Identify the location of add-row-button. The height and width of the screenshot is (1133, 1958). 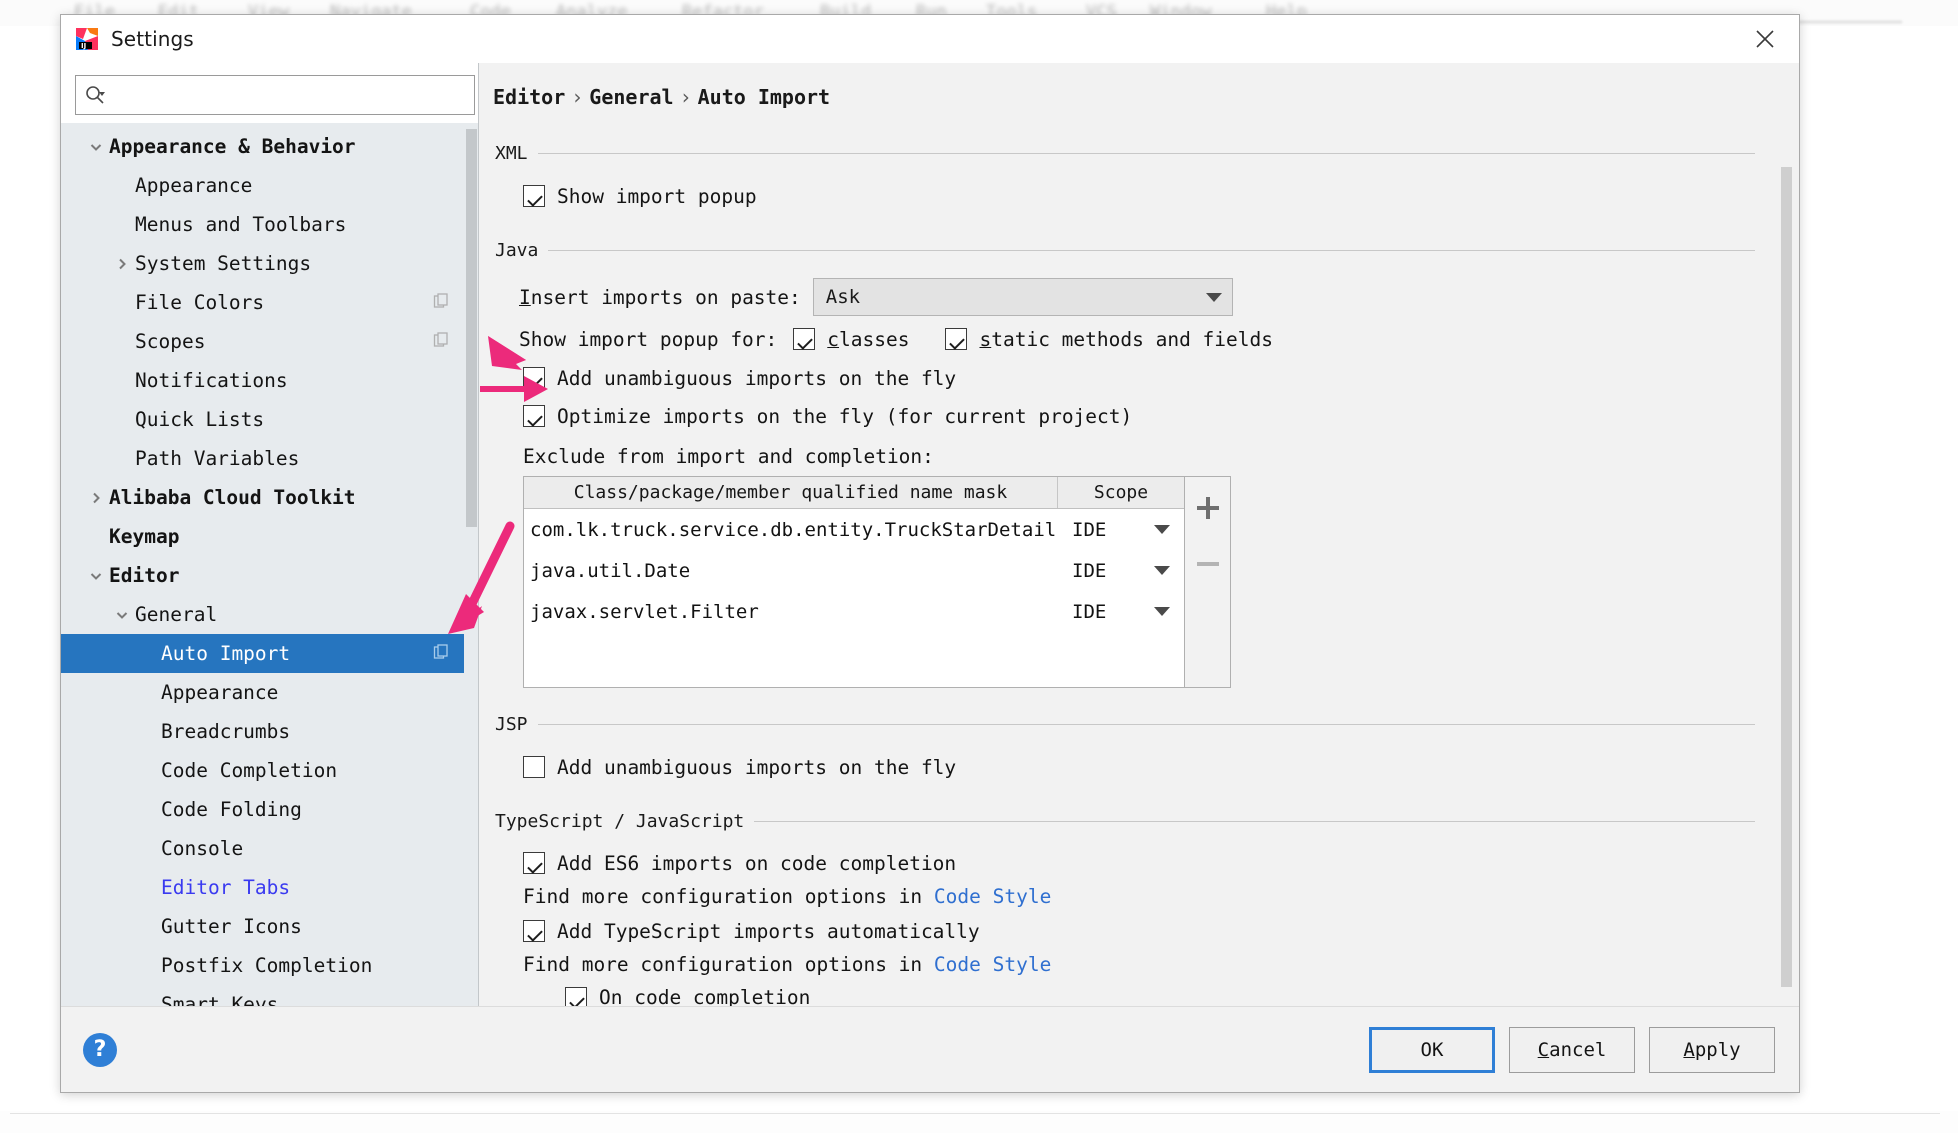
(1208, 508).